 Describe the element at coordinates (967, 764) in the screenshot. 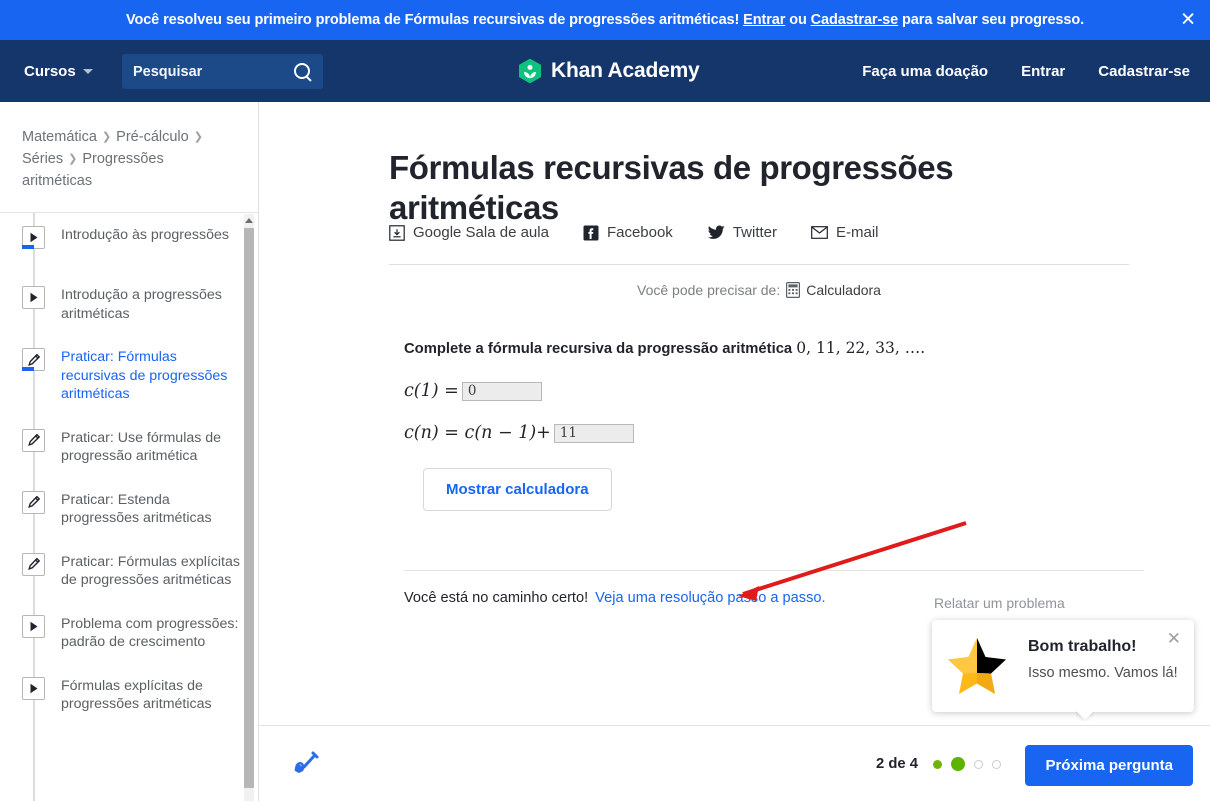

I see `progress-dots` at that location.